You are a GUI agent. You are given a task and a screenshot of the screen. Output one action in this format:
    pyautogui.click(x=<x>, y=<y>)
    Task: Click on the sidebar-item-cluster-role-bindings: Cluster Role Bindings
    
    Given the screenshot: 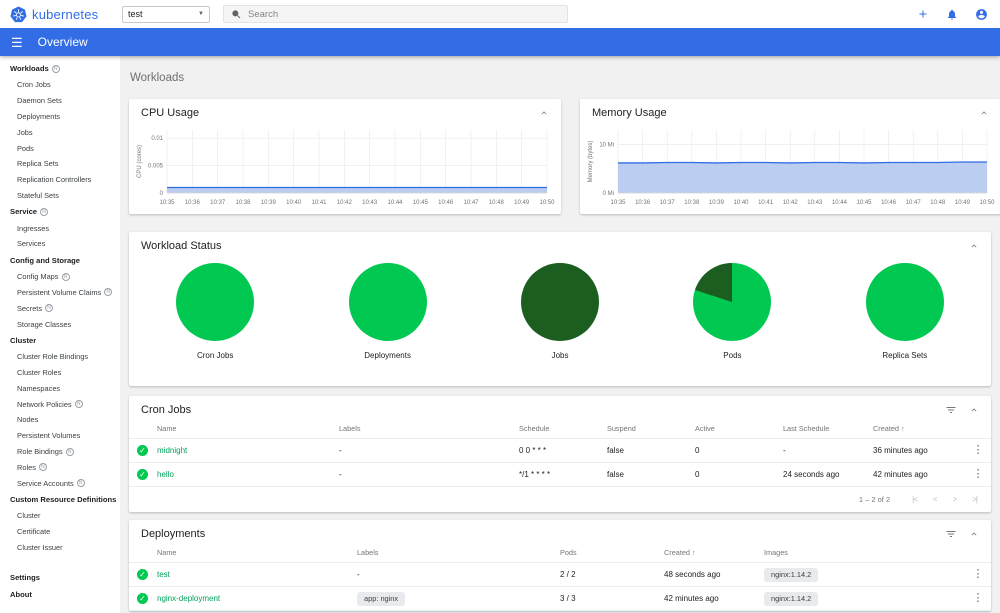 What is the action you would take?
    pyautogui.click(x=60, y=357)
    